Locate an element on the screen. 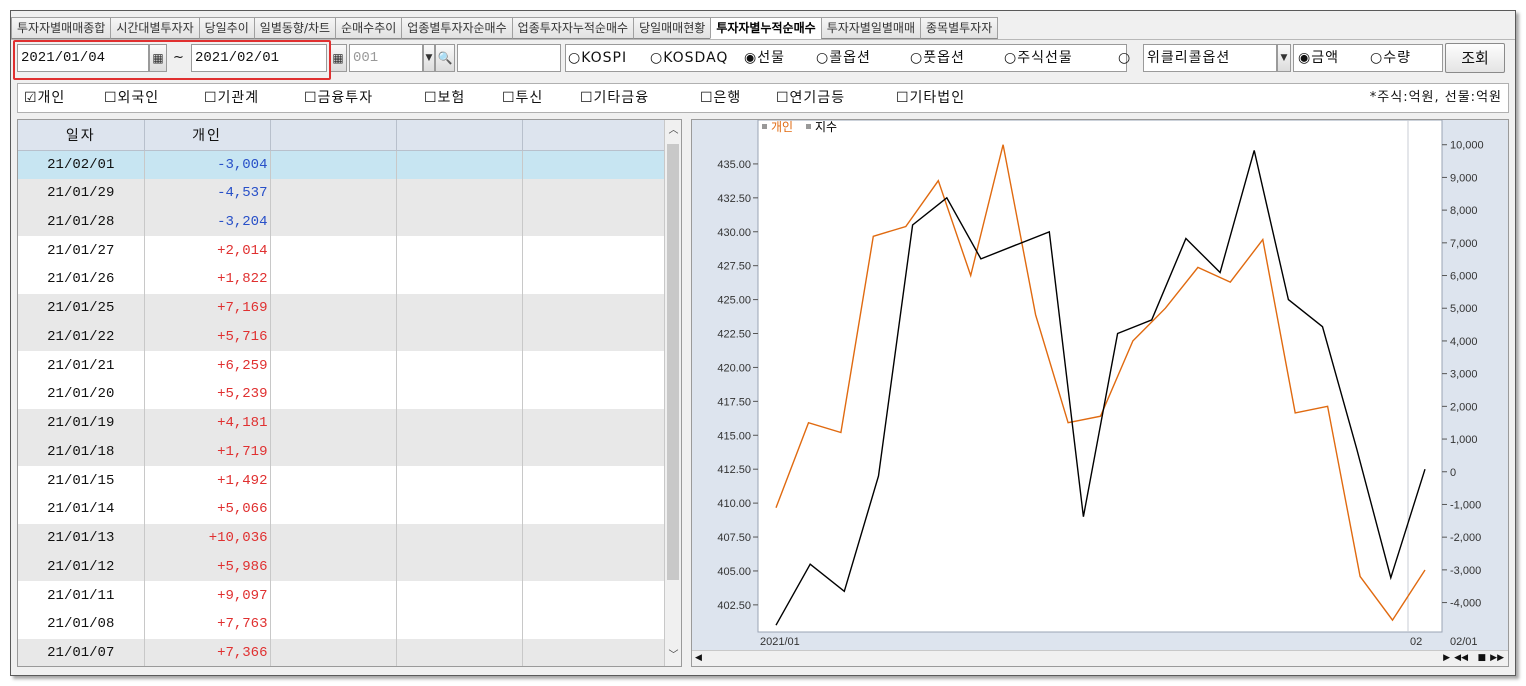 The image size is (1526, 686). chevron-down-icon: ﹀ is located at coordinates (673, 655).